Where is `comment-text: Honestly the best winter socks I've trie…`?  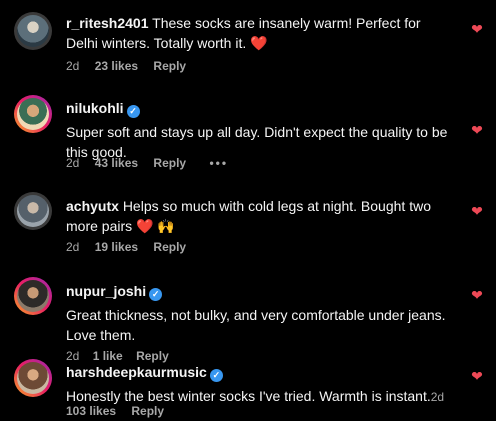
comment-text: Honestly the best winter socks I've trie… is located at coordinates (248, 396).